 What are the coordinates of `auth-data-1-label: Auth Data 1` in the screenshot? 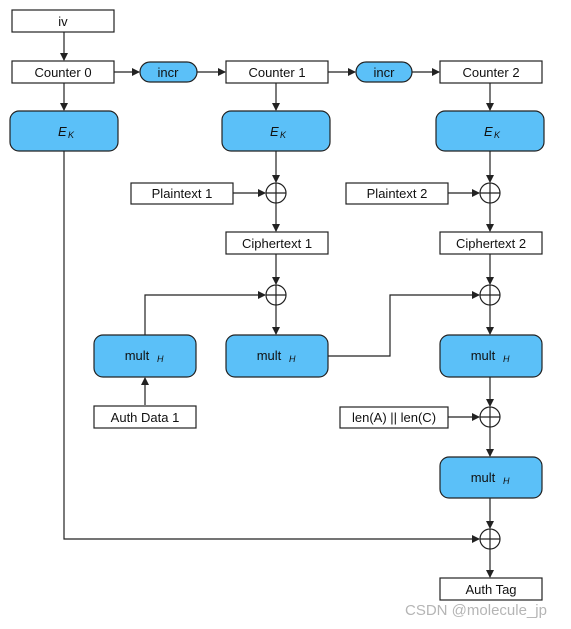 It's located at (145, 417).